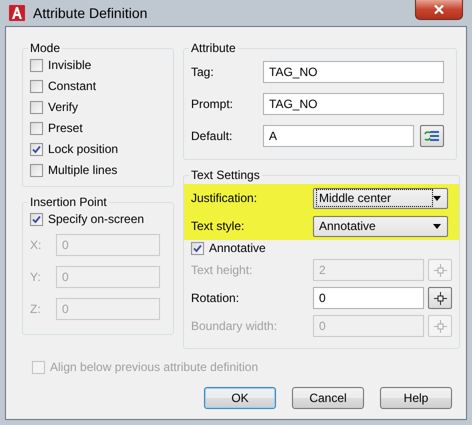 The width and height of the screenshot is (472, 425). I want to click on checkbox-label: Multiple lines, so click(83, 170).